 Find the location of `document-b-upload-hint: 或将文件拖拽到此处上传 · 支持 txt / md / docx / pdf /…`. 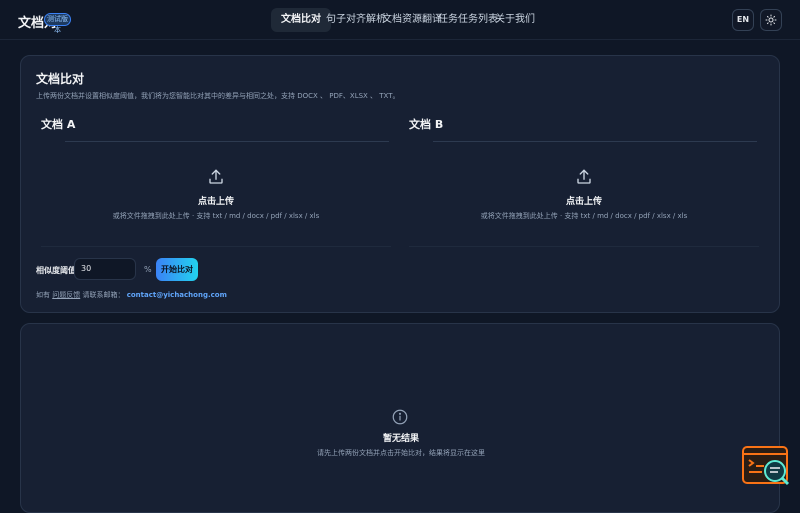

document-b-upload-hint: 或将文件拖拽到此处上传 · 支持 txt / md / docx / pdf /… is located at coordinates (584, 216).